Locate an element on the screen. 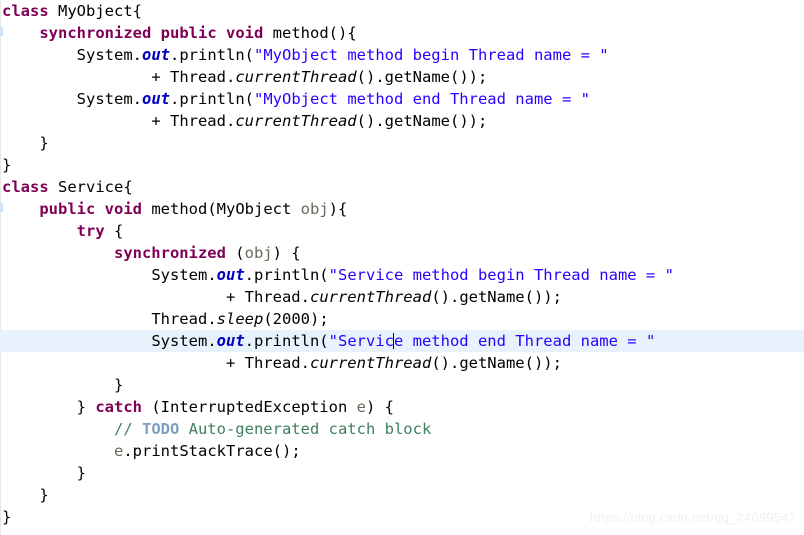  number-literal: 2000 is located at coordinates (291, 319).